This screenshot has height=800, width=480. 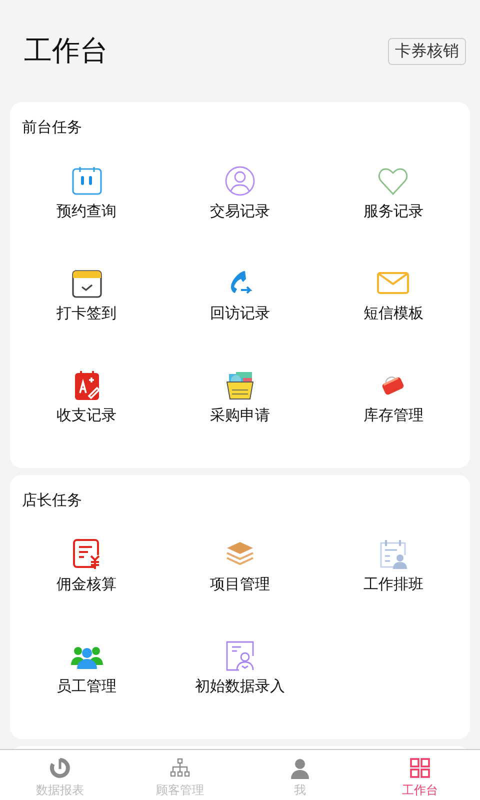 What do you see at coordinates (87, 181) in the screenshot?
I see `calendar-icon` at bounding box center [87, 181].